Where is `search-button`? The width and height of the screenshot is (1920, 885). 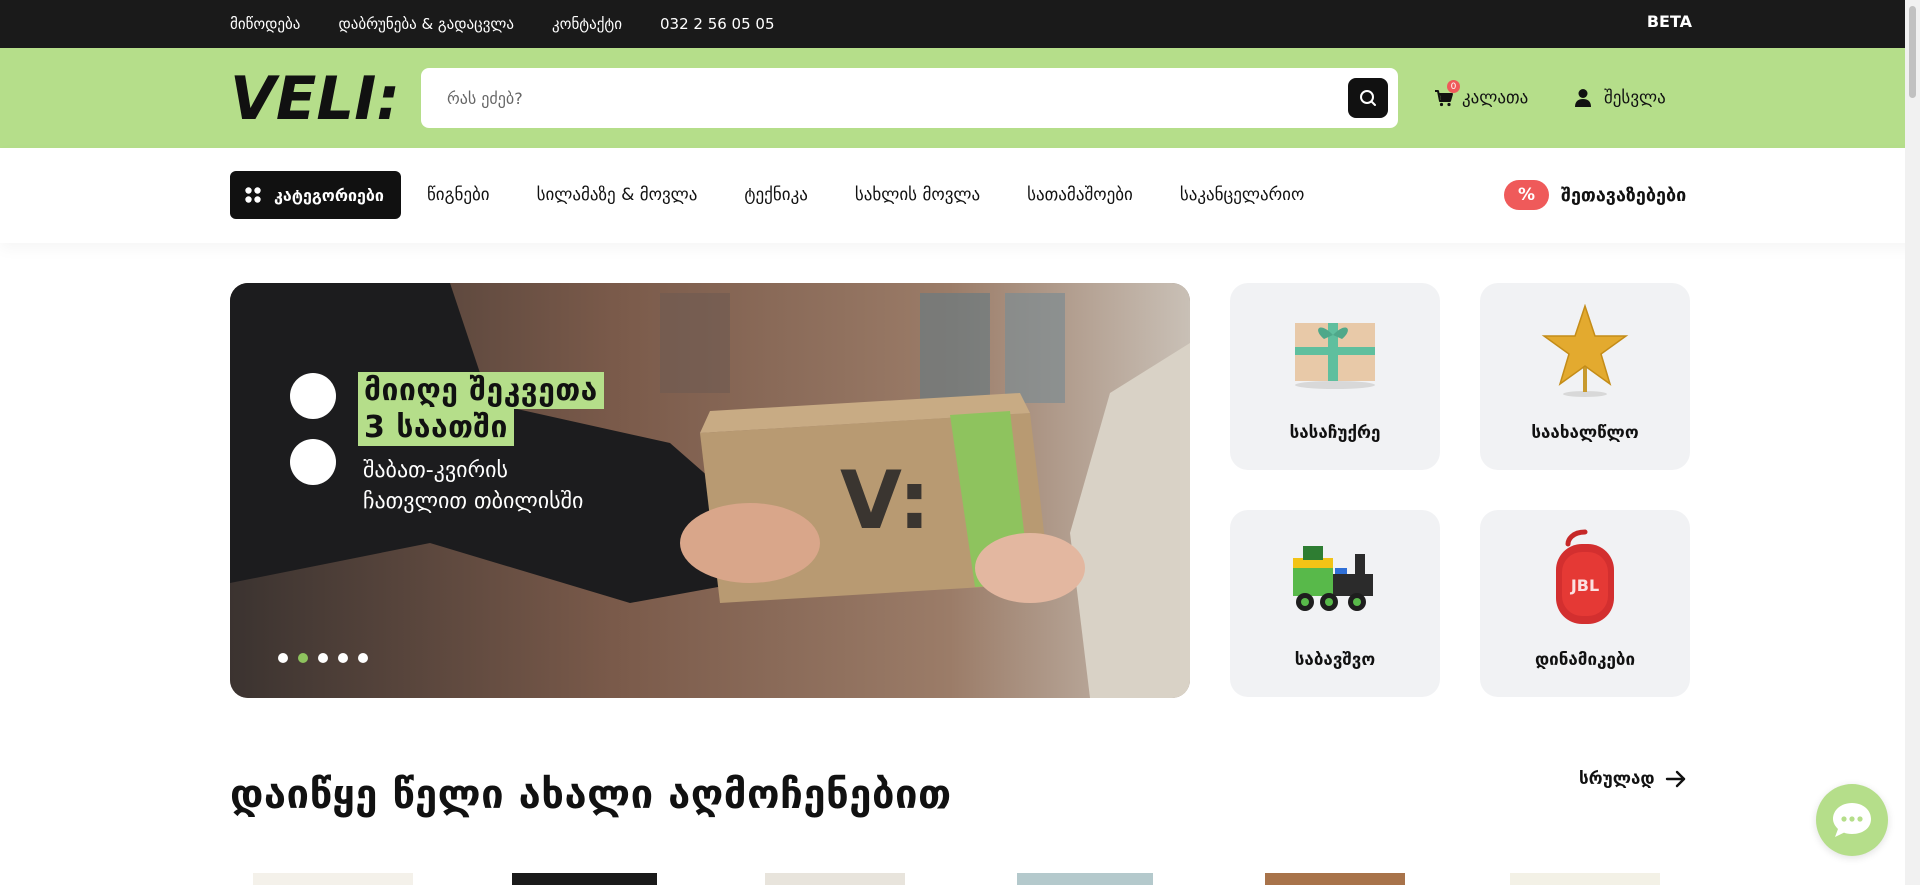
search-button is located at coordinates (1368, 98).